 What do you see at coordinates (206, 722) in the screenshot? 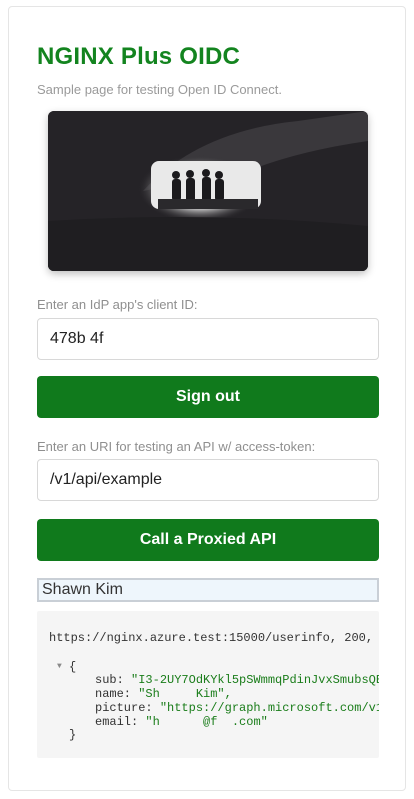
I see `json-value-email: "h @f .com"` at bounding box center [206, 722].